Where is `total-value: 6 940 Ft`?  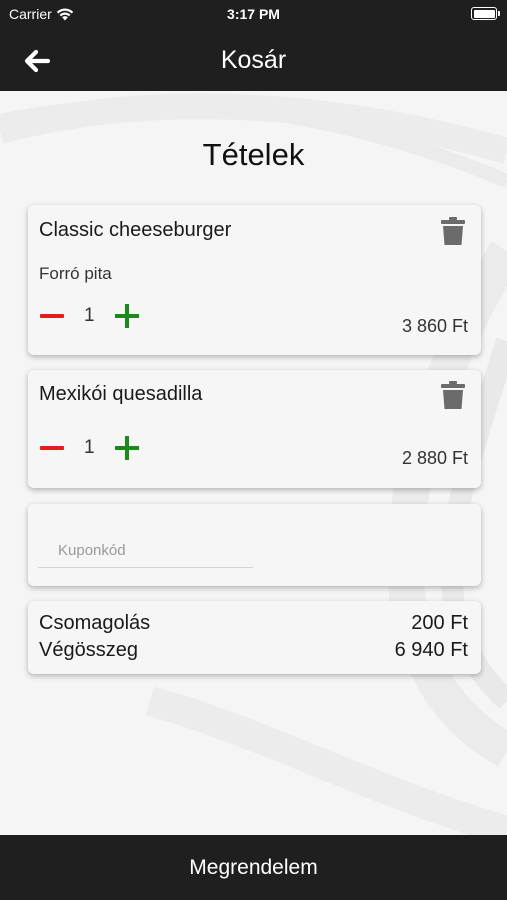
total-value: 6 940 Ft is located at coordinates (431, 650).